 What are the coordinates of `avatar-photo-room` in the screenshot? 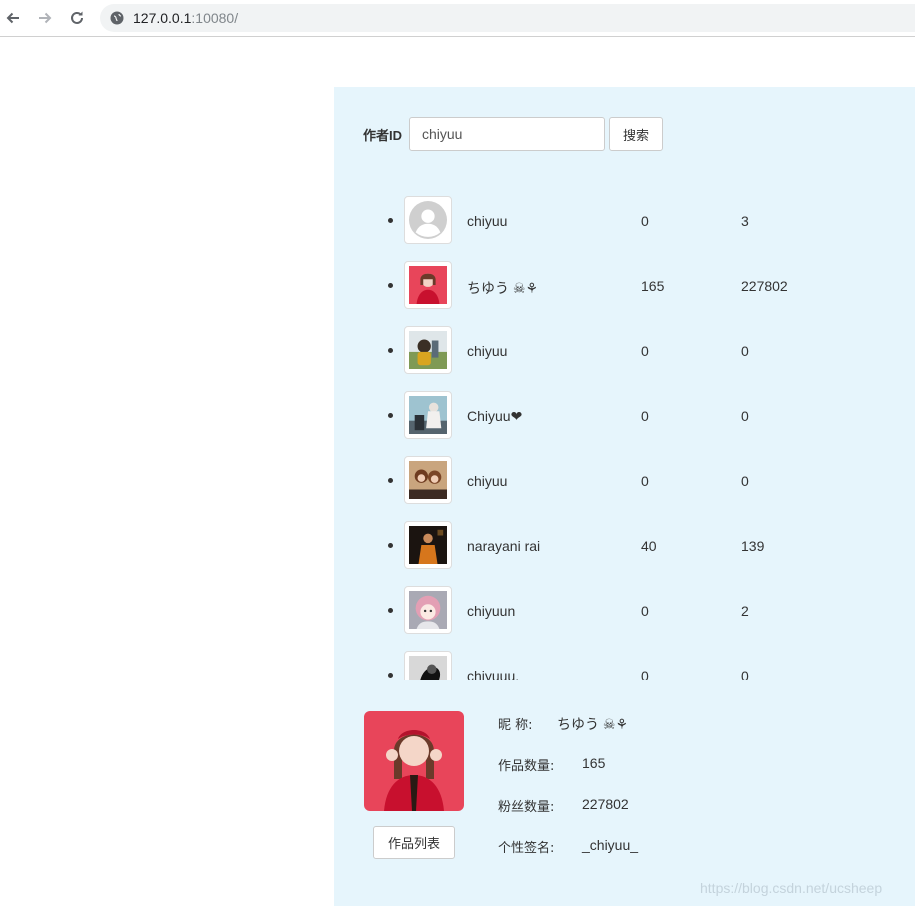 It's located at (428, 415).